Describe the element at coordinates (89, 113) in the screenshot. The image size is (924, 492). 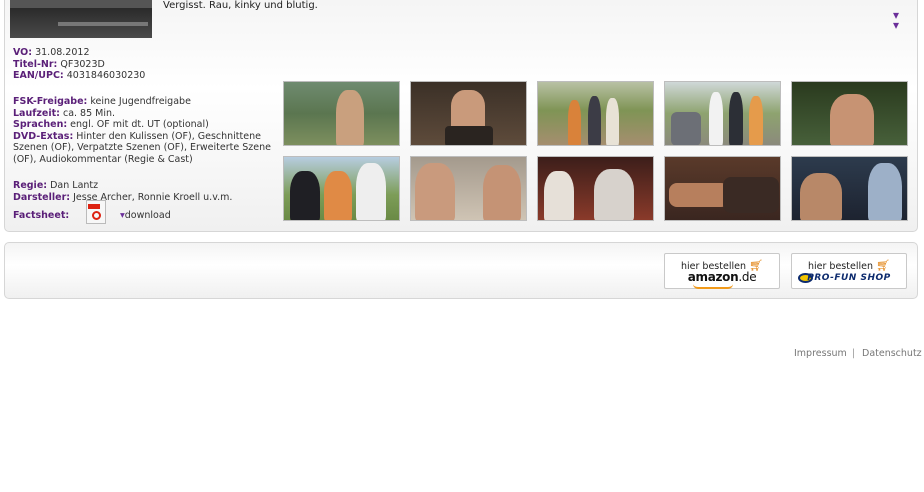
I see `laufzeit-value: ca. 85 Min.` at that location.